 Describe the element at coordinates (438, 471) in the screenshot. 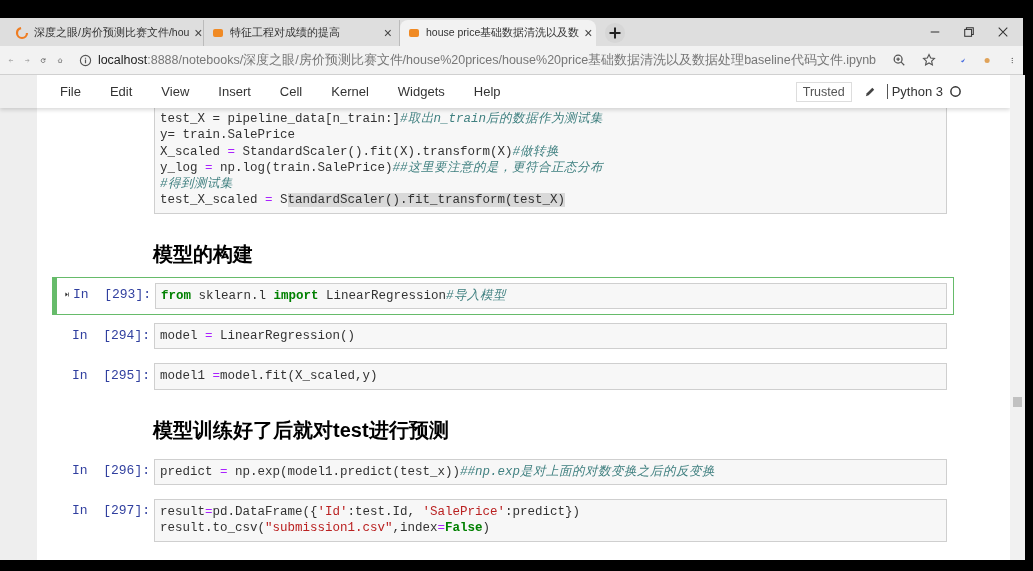

I see `code-line: predict = np.exp(model1.predict(test_x))##np.exp是对上面的对数变换之后的反变换` at that location.